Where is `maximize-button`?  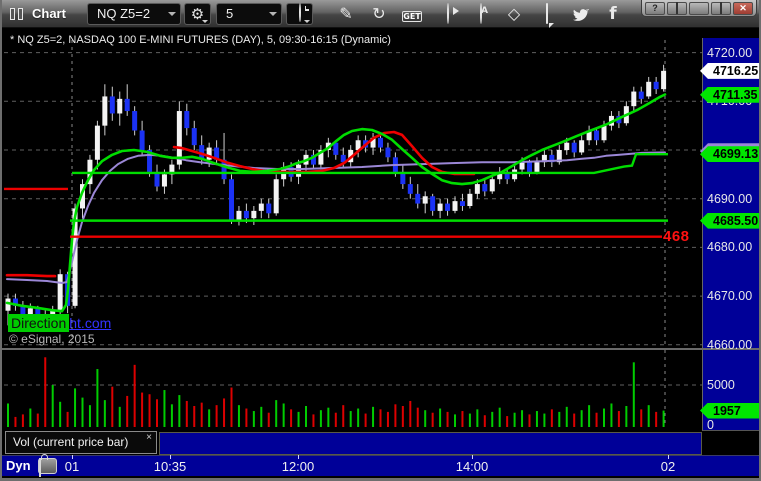 maximize-button is located at coordinates (721, 8).